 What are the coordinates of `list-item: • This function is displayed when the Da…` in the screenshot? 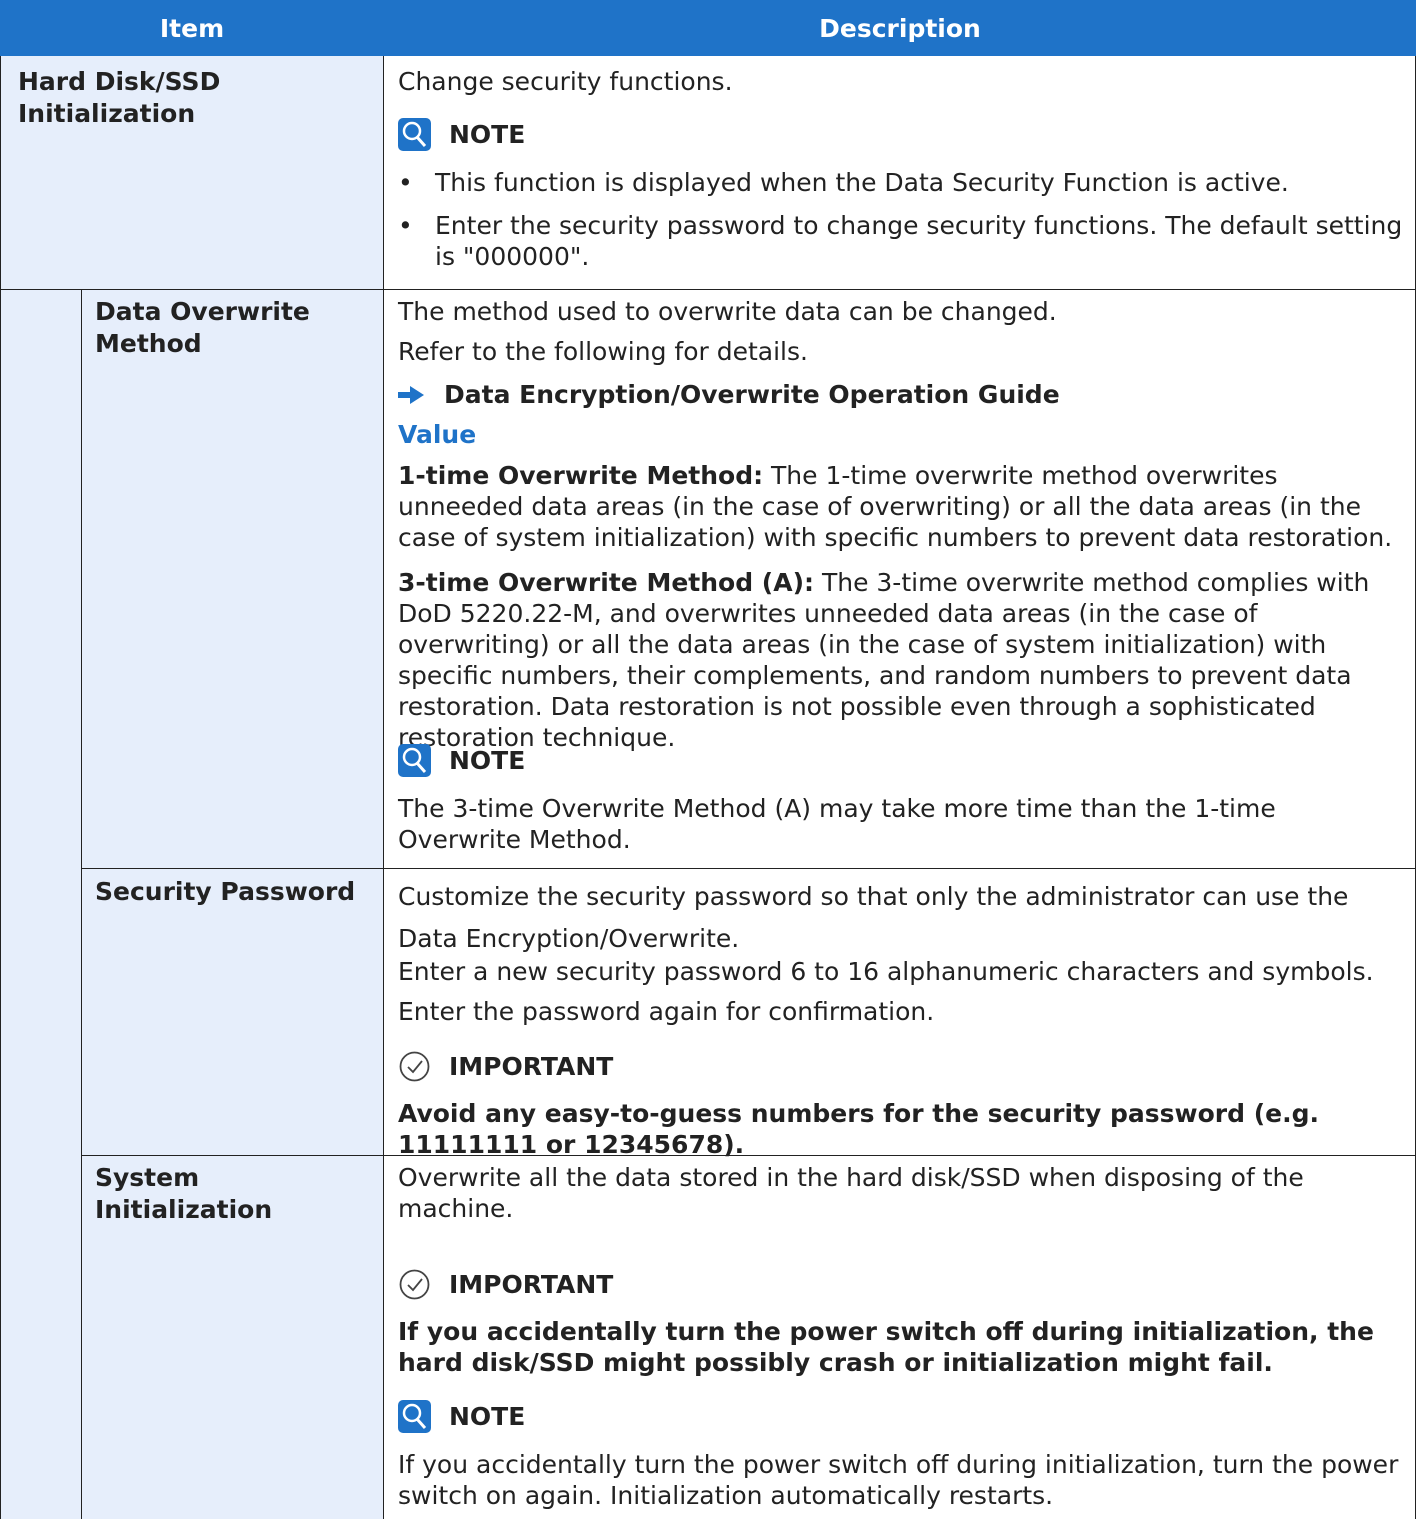 It's located at (900, 182).